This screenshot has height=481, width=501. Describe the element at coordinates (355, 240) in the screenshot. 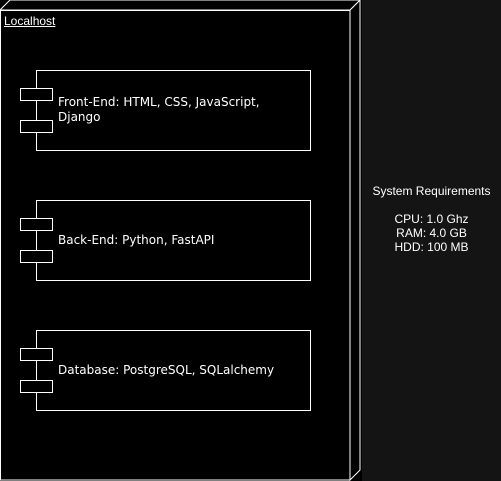

I see `node-side-face` at that location.